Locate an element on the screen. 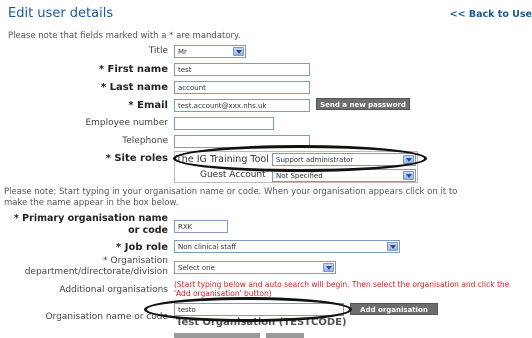  job-role-value: Non clinical staff is located at coordinates (207, 247).